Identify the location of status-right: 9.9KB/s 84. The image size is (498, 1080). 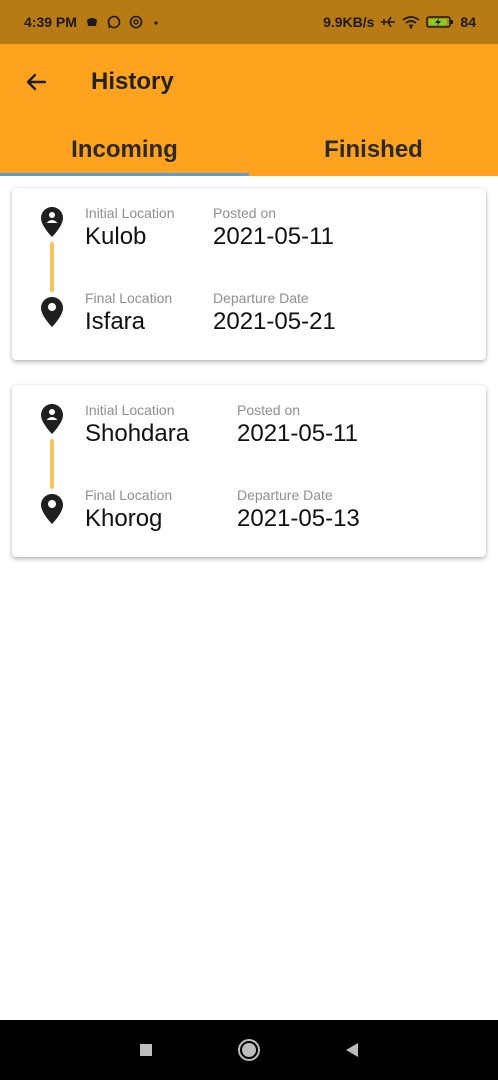
(399, 22).